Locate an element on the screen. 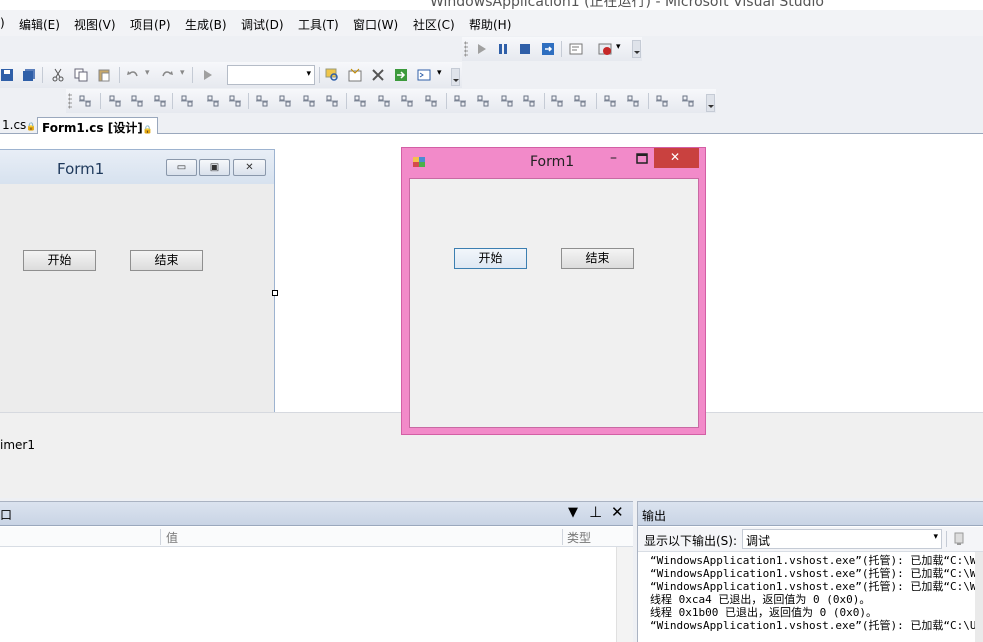 This screenshot has height=642, width=983. column-type: 类型 is located at coordinates (579, 537).